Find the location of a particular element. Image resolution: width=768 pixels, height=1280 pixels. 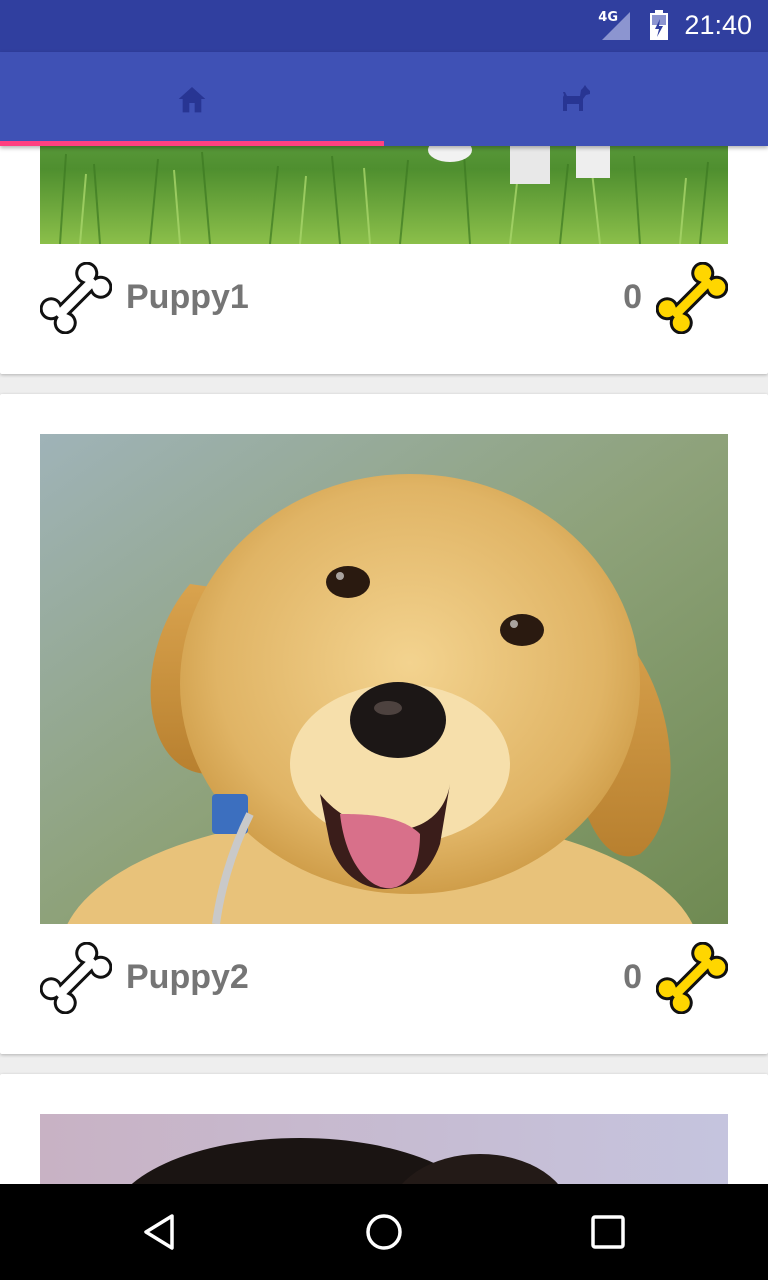

puppy-name: Puppy1 is located at coordinates (187, 297).